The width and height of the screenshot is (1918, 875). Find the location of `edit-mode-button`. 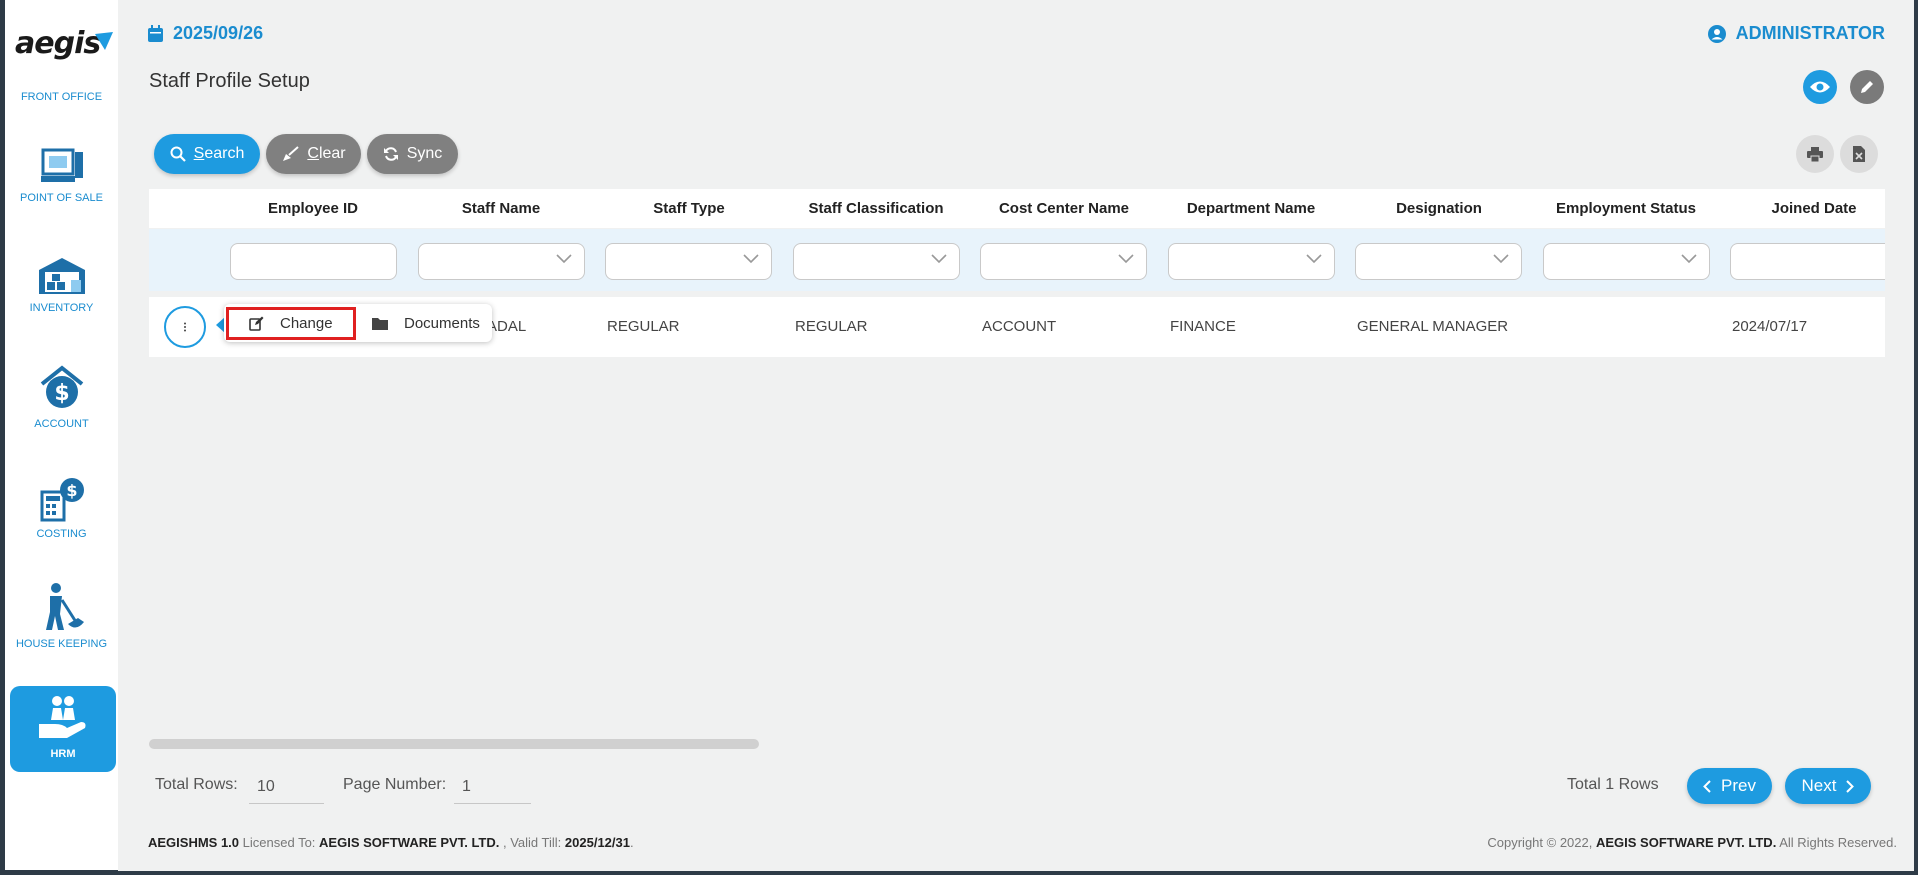

edit-mode-button is located at coordinates (1867, 87).